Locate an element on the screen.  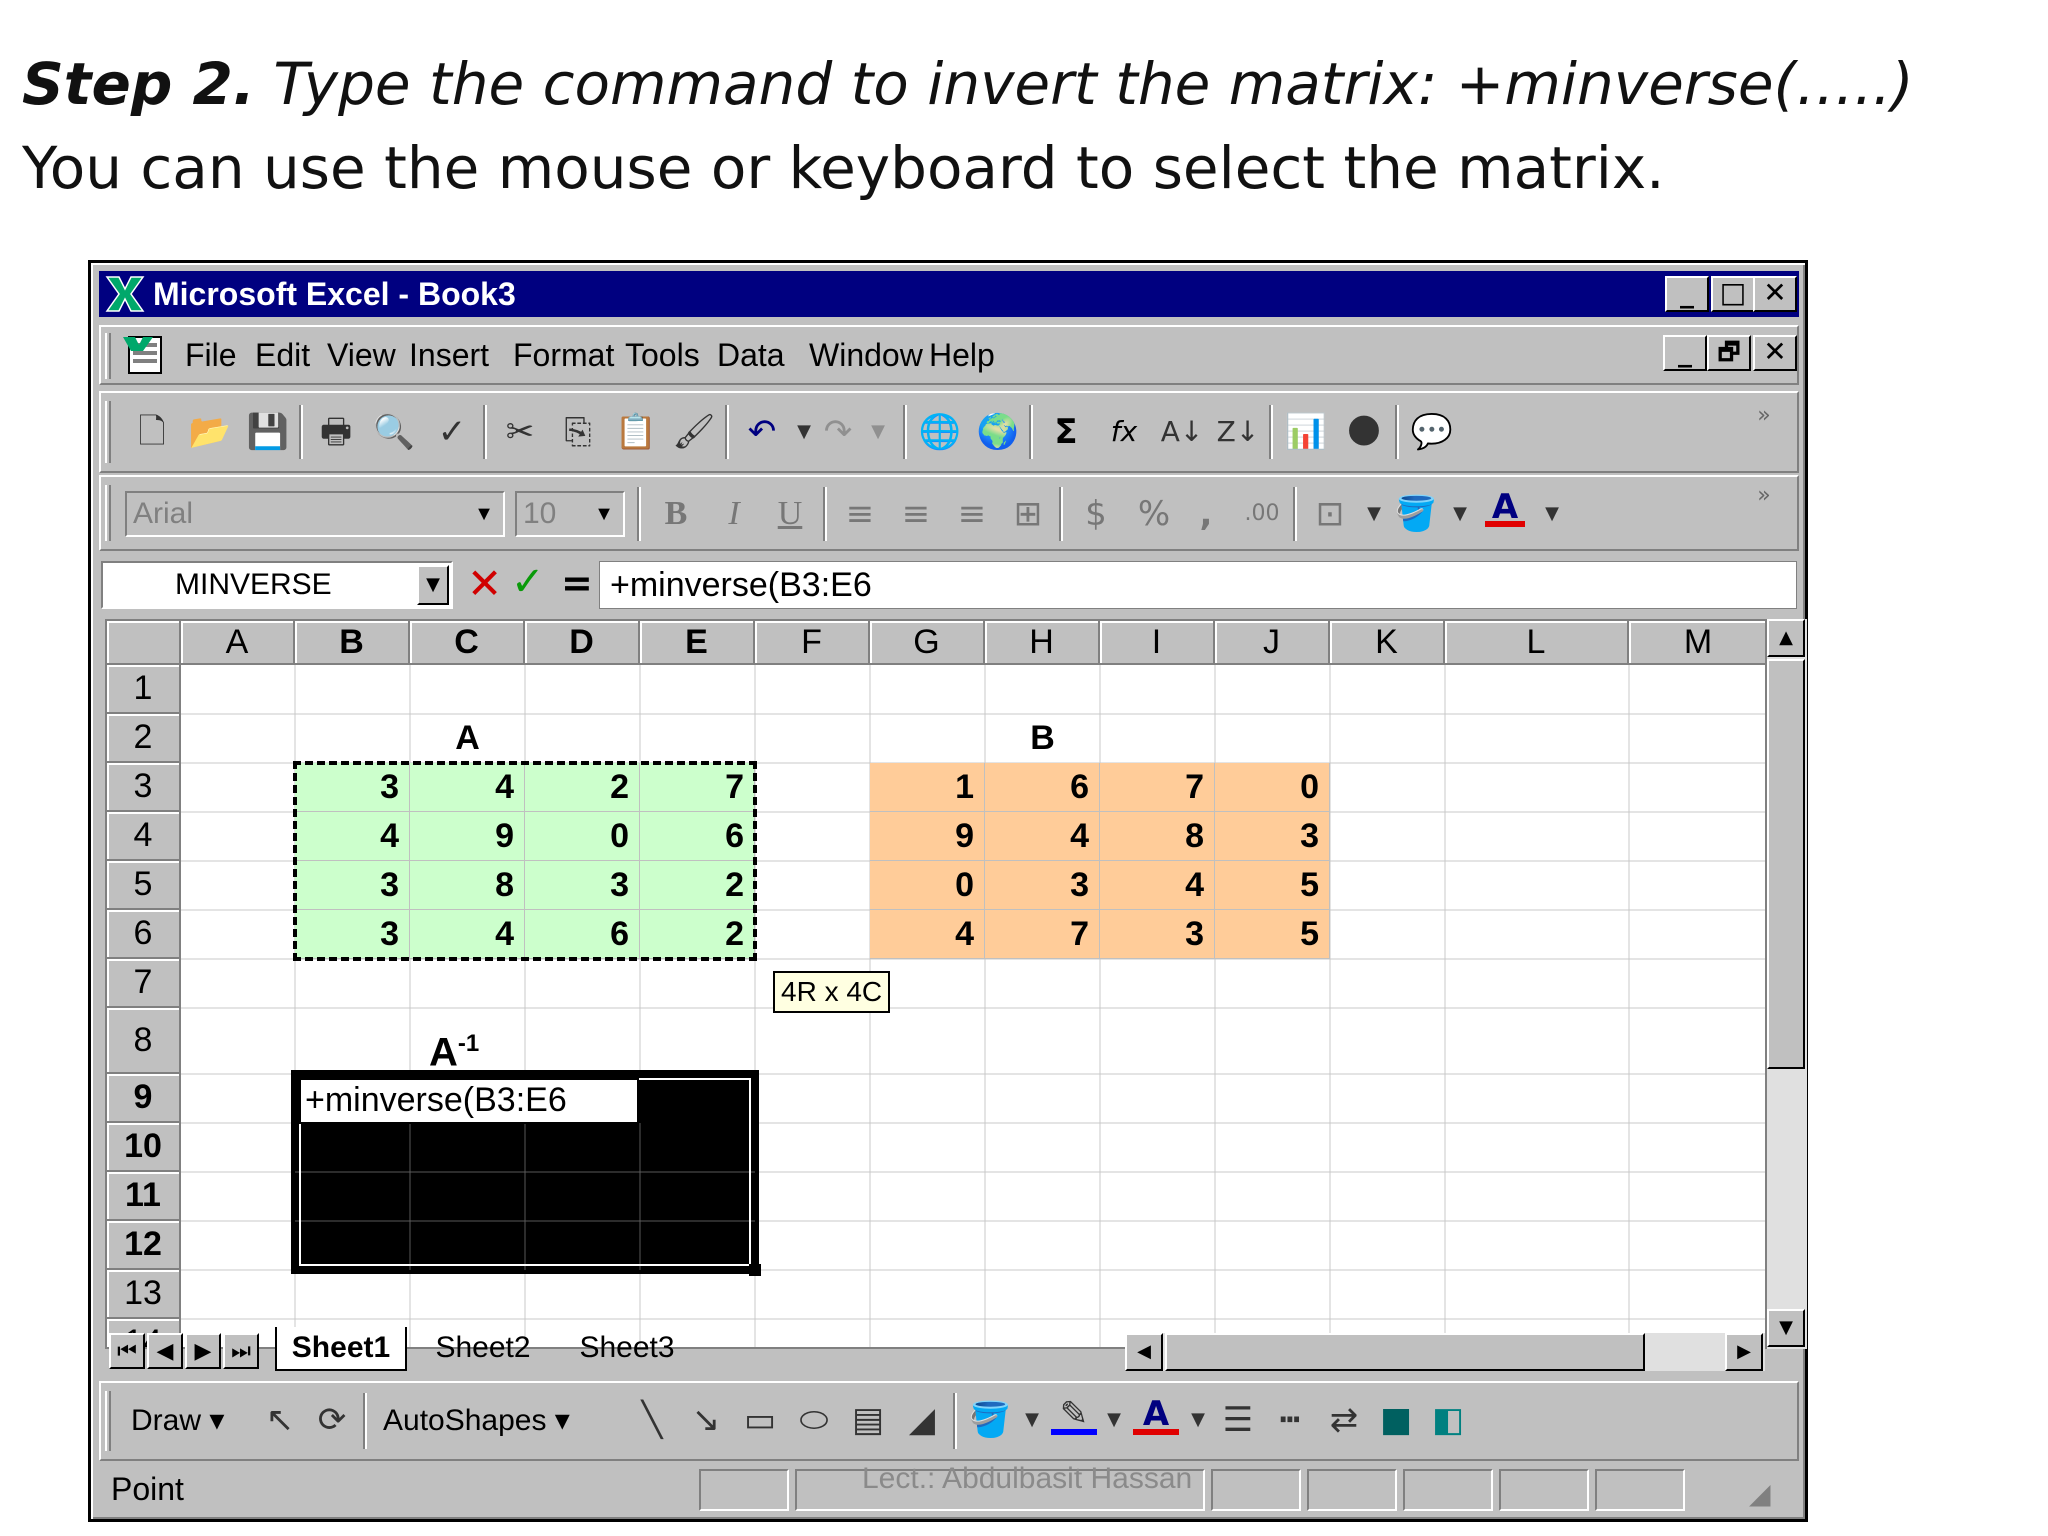
inverse-label: A-1 is located at coordinates (454, 1045).